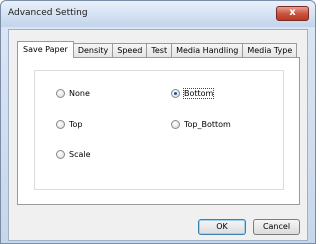 The image size is (320, 244). Describe the element at coordinates (207, 50) in the screenshot. I see `tab-media-handling: Media Handling` at that location.